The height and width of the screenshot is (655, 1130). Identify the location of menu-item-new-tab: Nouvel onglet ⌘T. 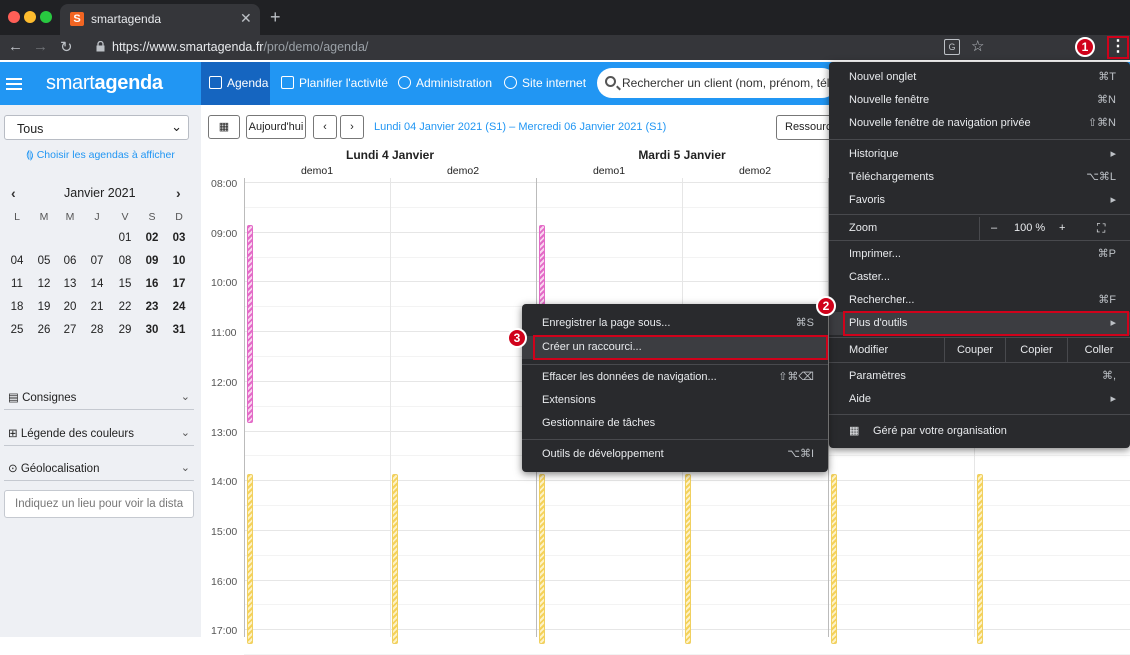
(979, 77).